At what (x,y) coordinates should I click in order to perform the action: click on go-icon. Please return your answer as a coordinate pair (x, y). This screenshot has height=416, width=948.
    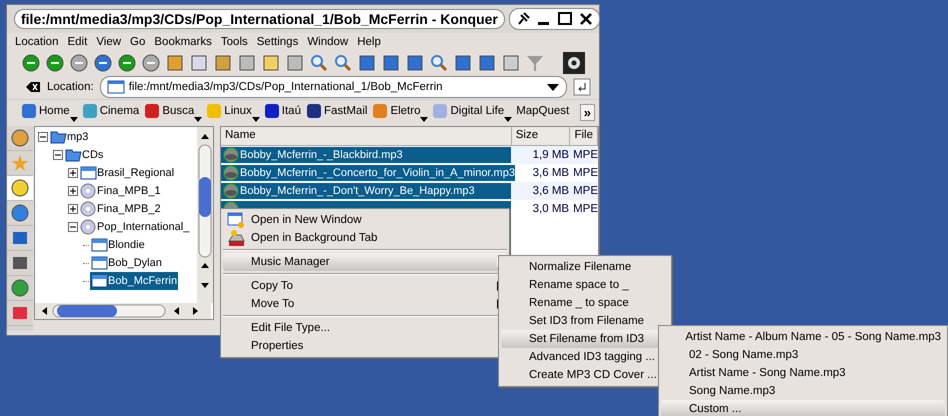
    Looking at the image, I should click on (582, 87).